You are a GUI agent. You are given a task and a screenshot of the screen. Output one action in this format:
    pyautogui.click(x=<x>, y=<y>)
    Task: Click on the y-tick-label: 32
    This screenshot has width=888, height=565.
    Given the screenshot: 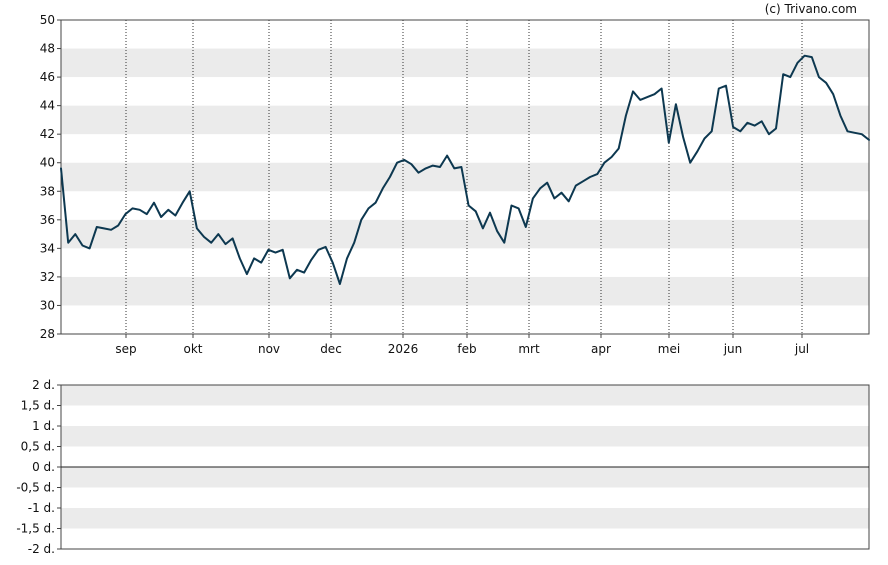 What is the action you would take?
    pyautogui.click(x=47, y=277)
    